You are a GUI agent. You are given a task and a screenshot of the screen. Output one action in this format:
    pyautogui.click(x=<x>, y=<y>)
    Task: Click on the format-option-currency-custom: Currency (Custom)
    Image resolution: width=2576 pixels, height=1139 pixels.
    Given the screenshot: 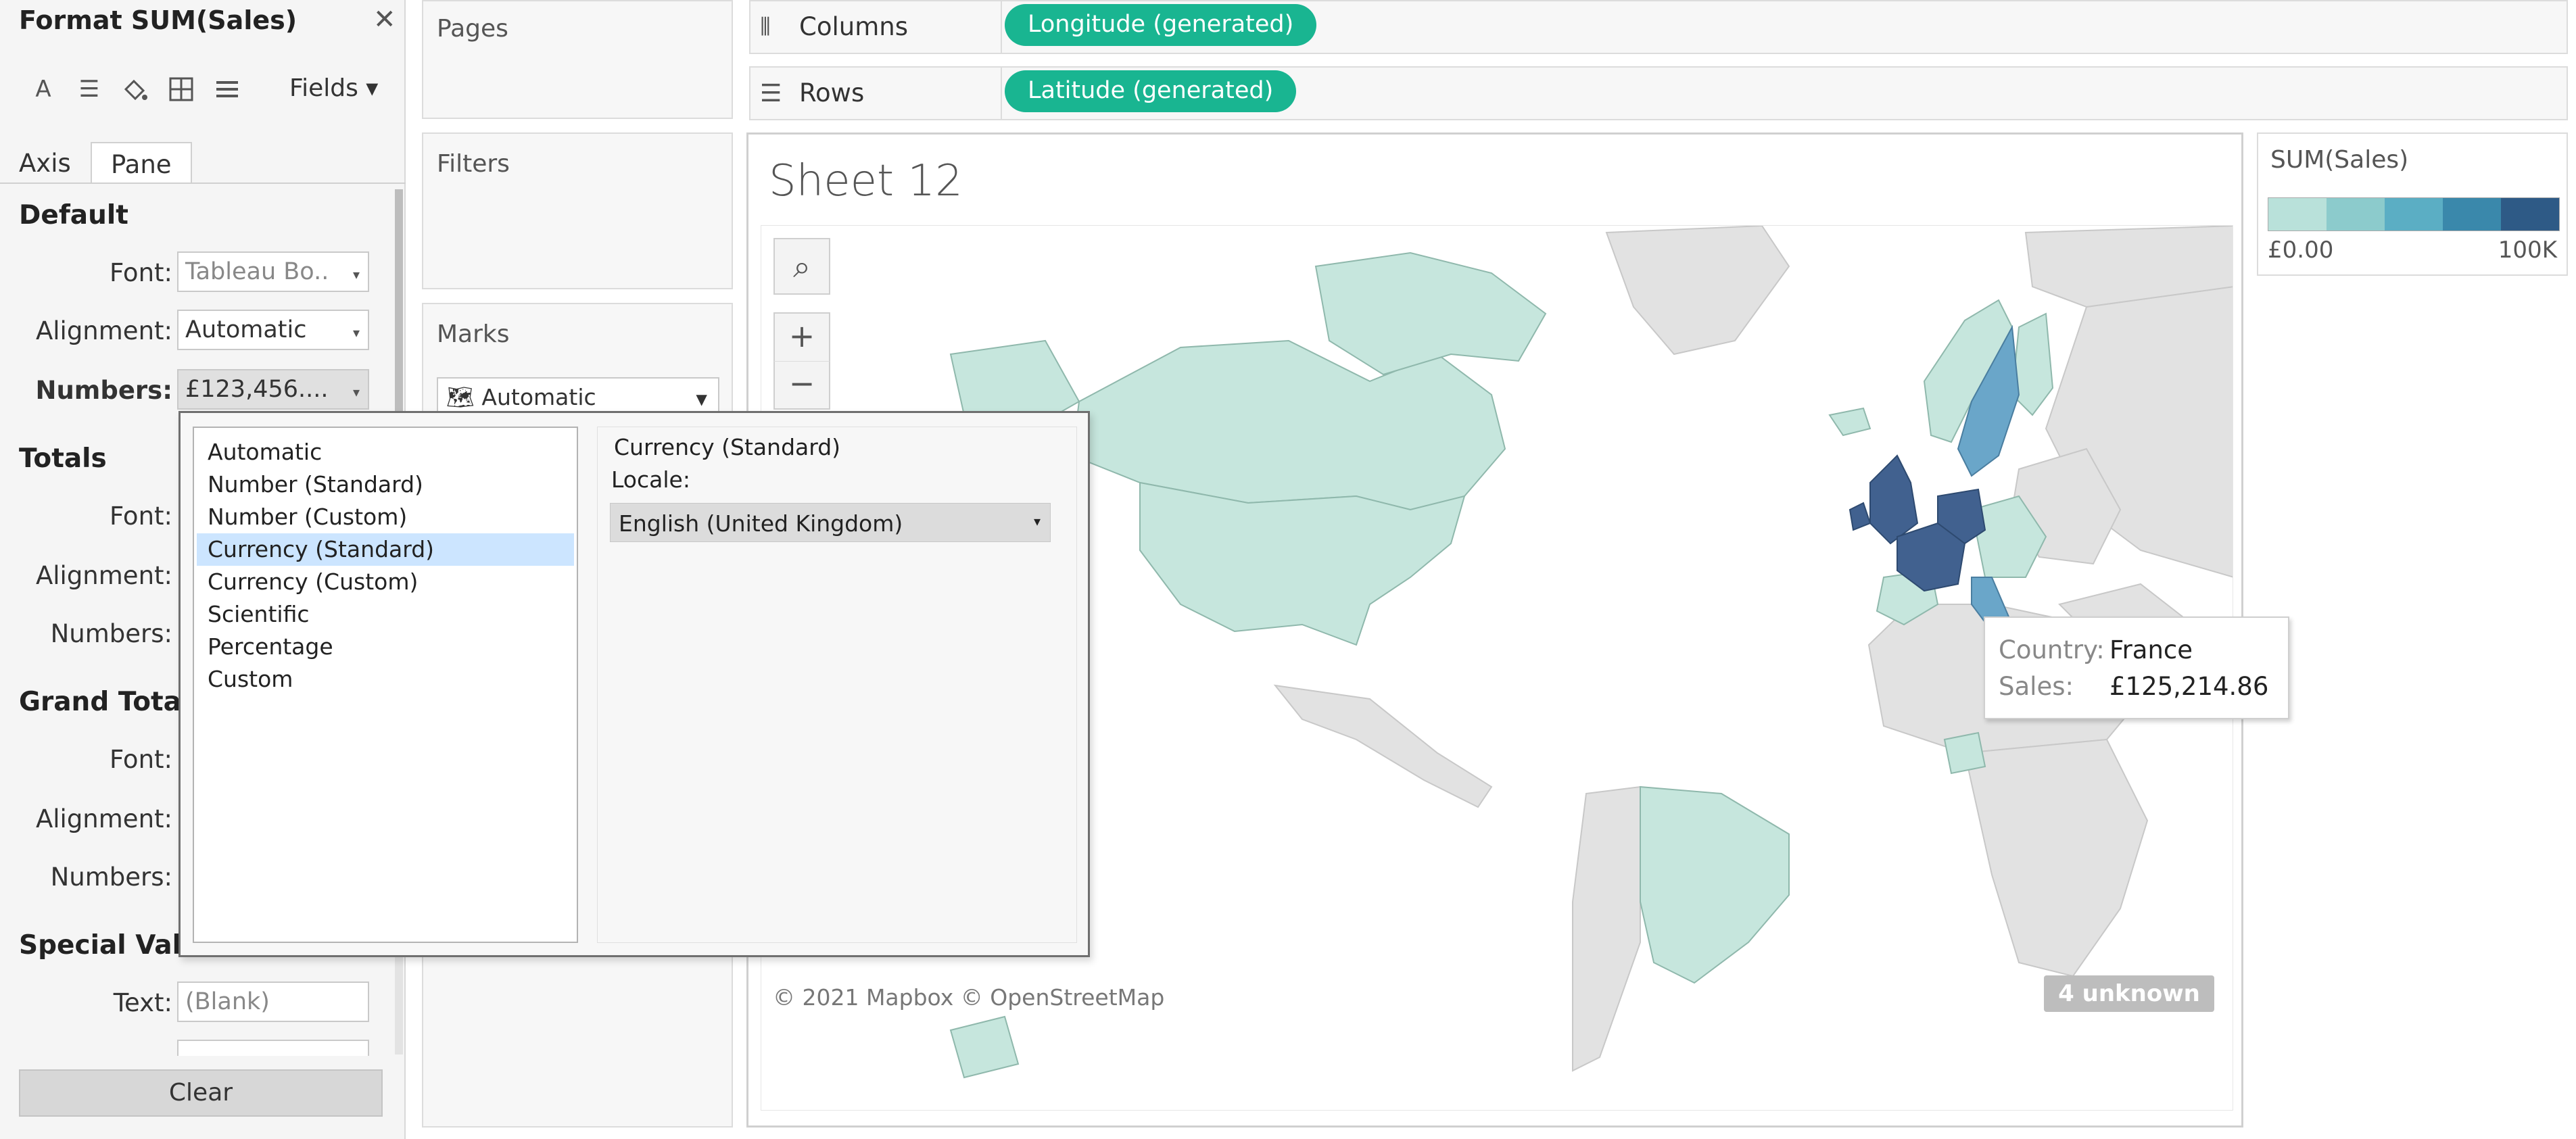 What is the action you would take?
    pyautogui.click(x=385, y=582)
    